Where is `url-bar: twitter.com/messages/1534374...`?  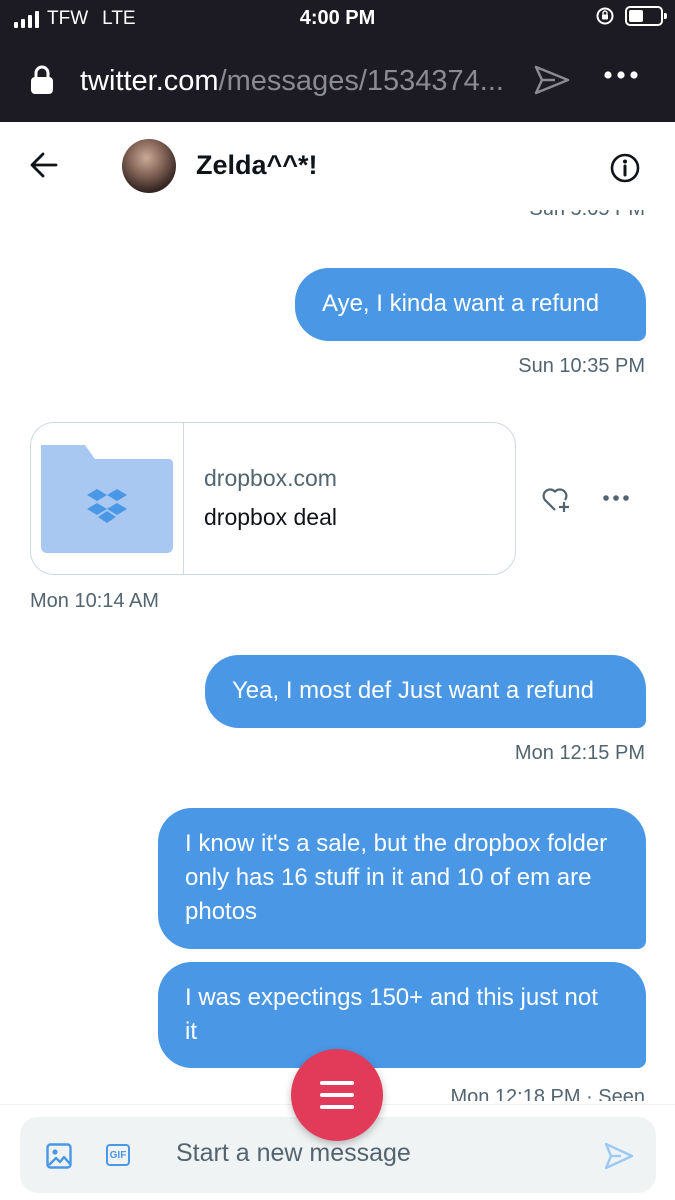 url-bar: twitter.com/messages/1534374... is located at coordinates (337, 82).